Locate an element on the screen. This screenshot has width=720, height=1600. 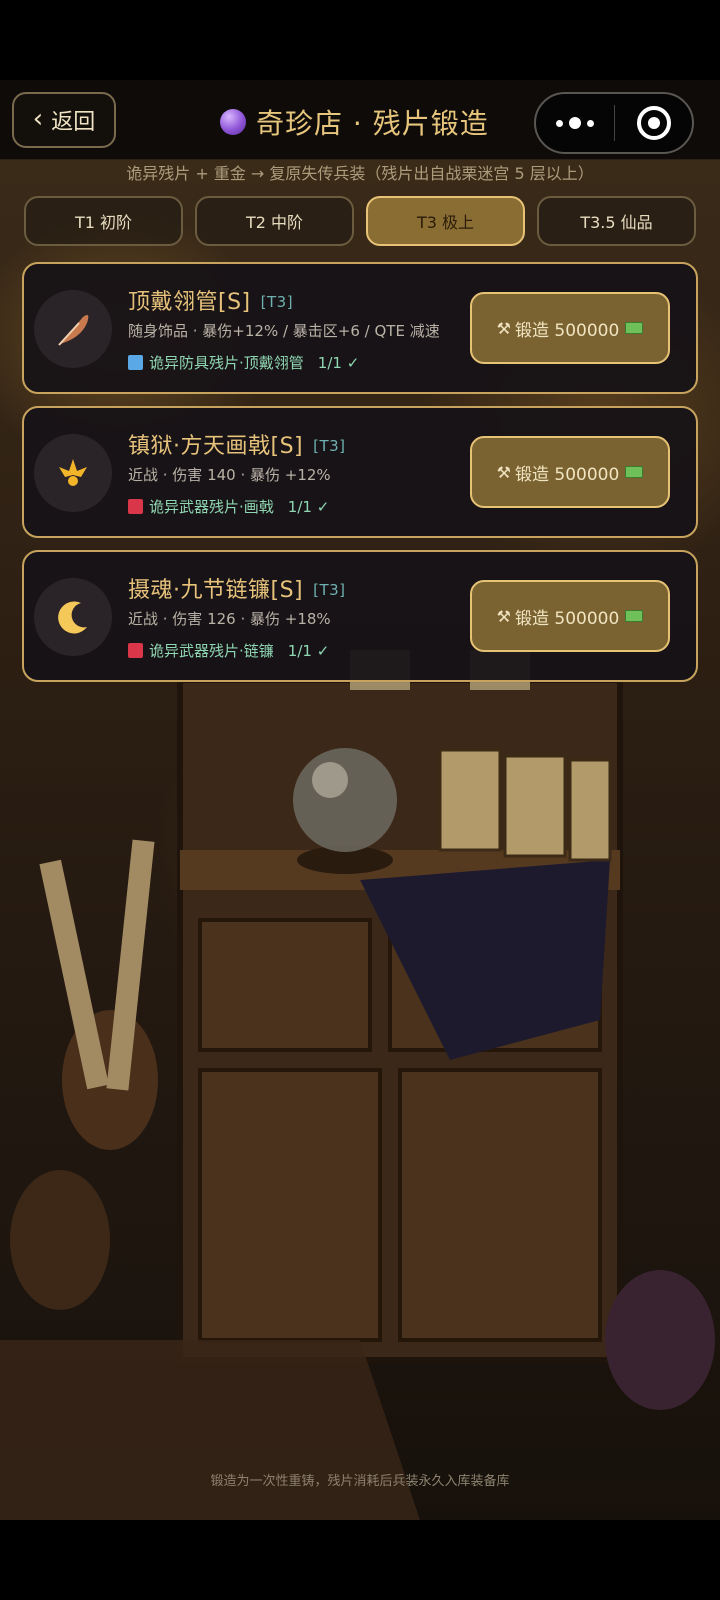
footer-note: 锻造为一次性重铸，残片消耗后兵装永久入库装备库 is located at coordinates (360, 1481).